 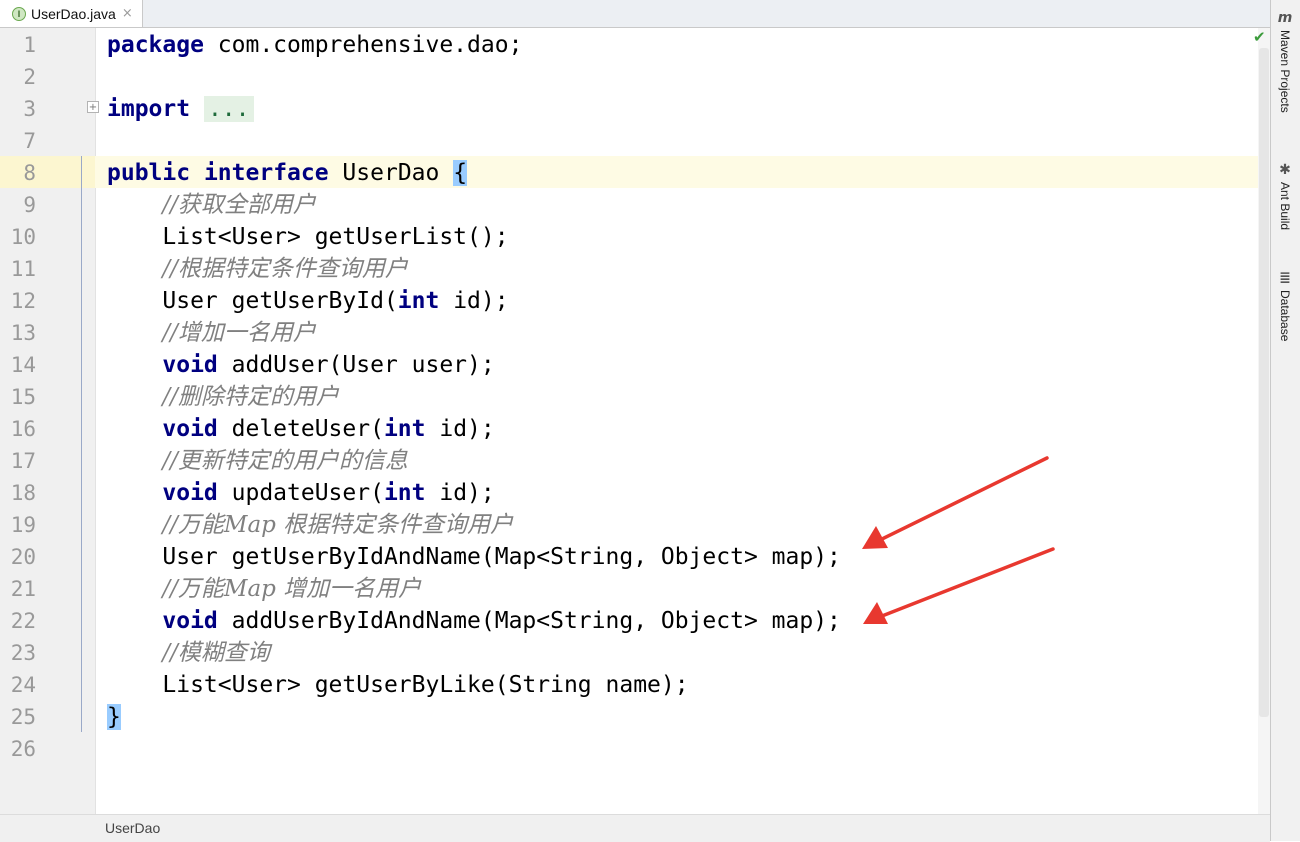 I want to click on code-text: void deleteUser(int id);, so click(x=301, y=429).